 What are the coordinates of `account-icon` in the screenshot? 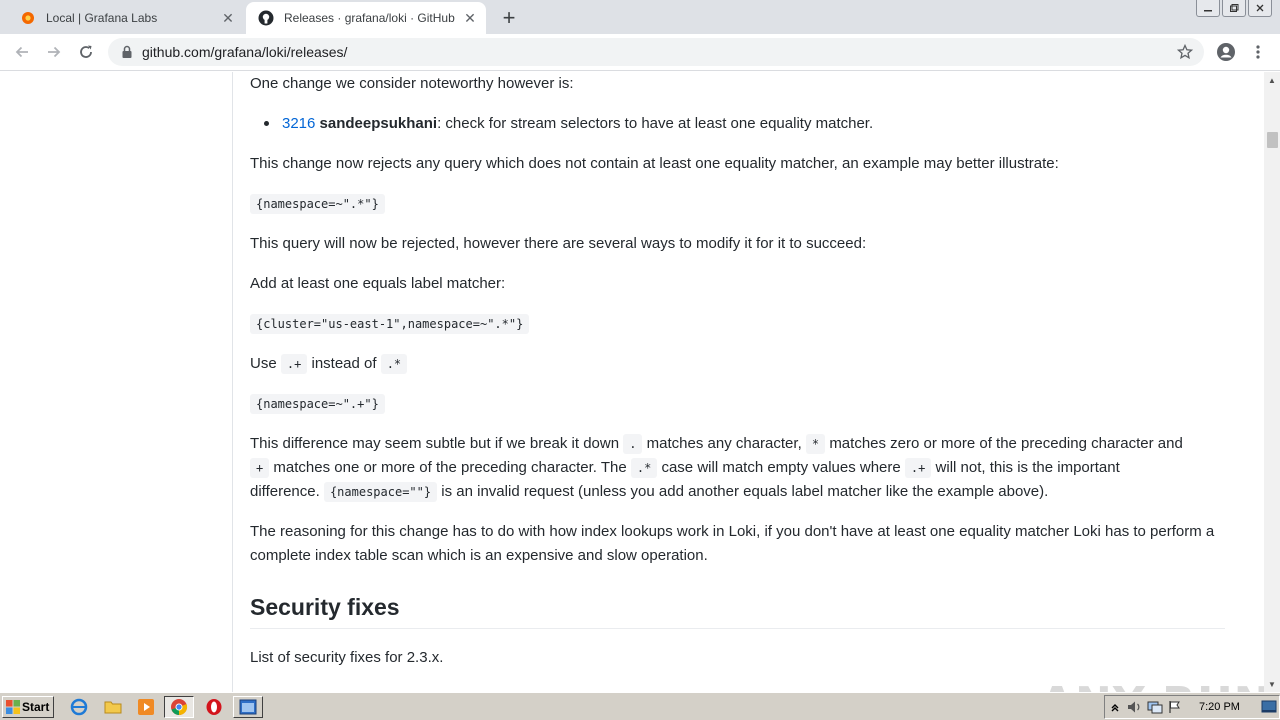 It's located at (1226, 52).